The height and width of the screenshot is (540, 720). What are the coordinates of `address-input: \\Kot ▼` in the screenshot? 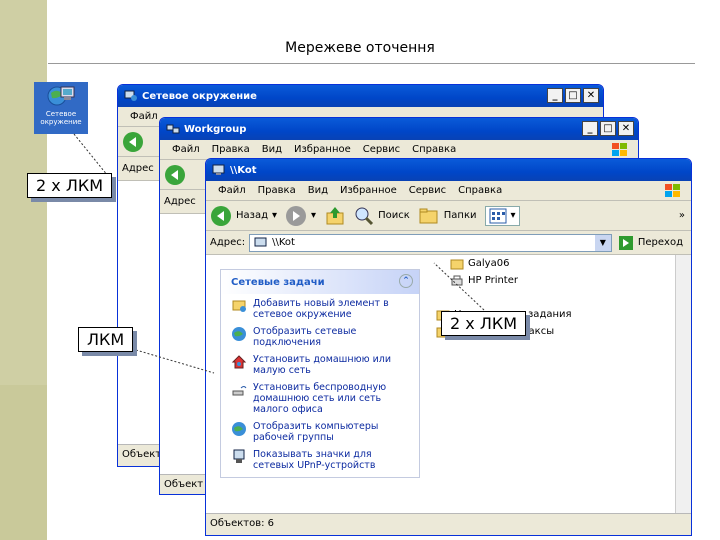 It's located at (430, 242).